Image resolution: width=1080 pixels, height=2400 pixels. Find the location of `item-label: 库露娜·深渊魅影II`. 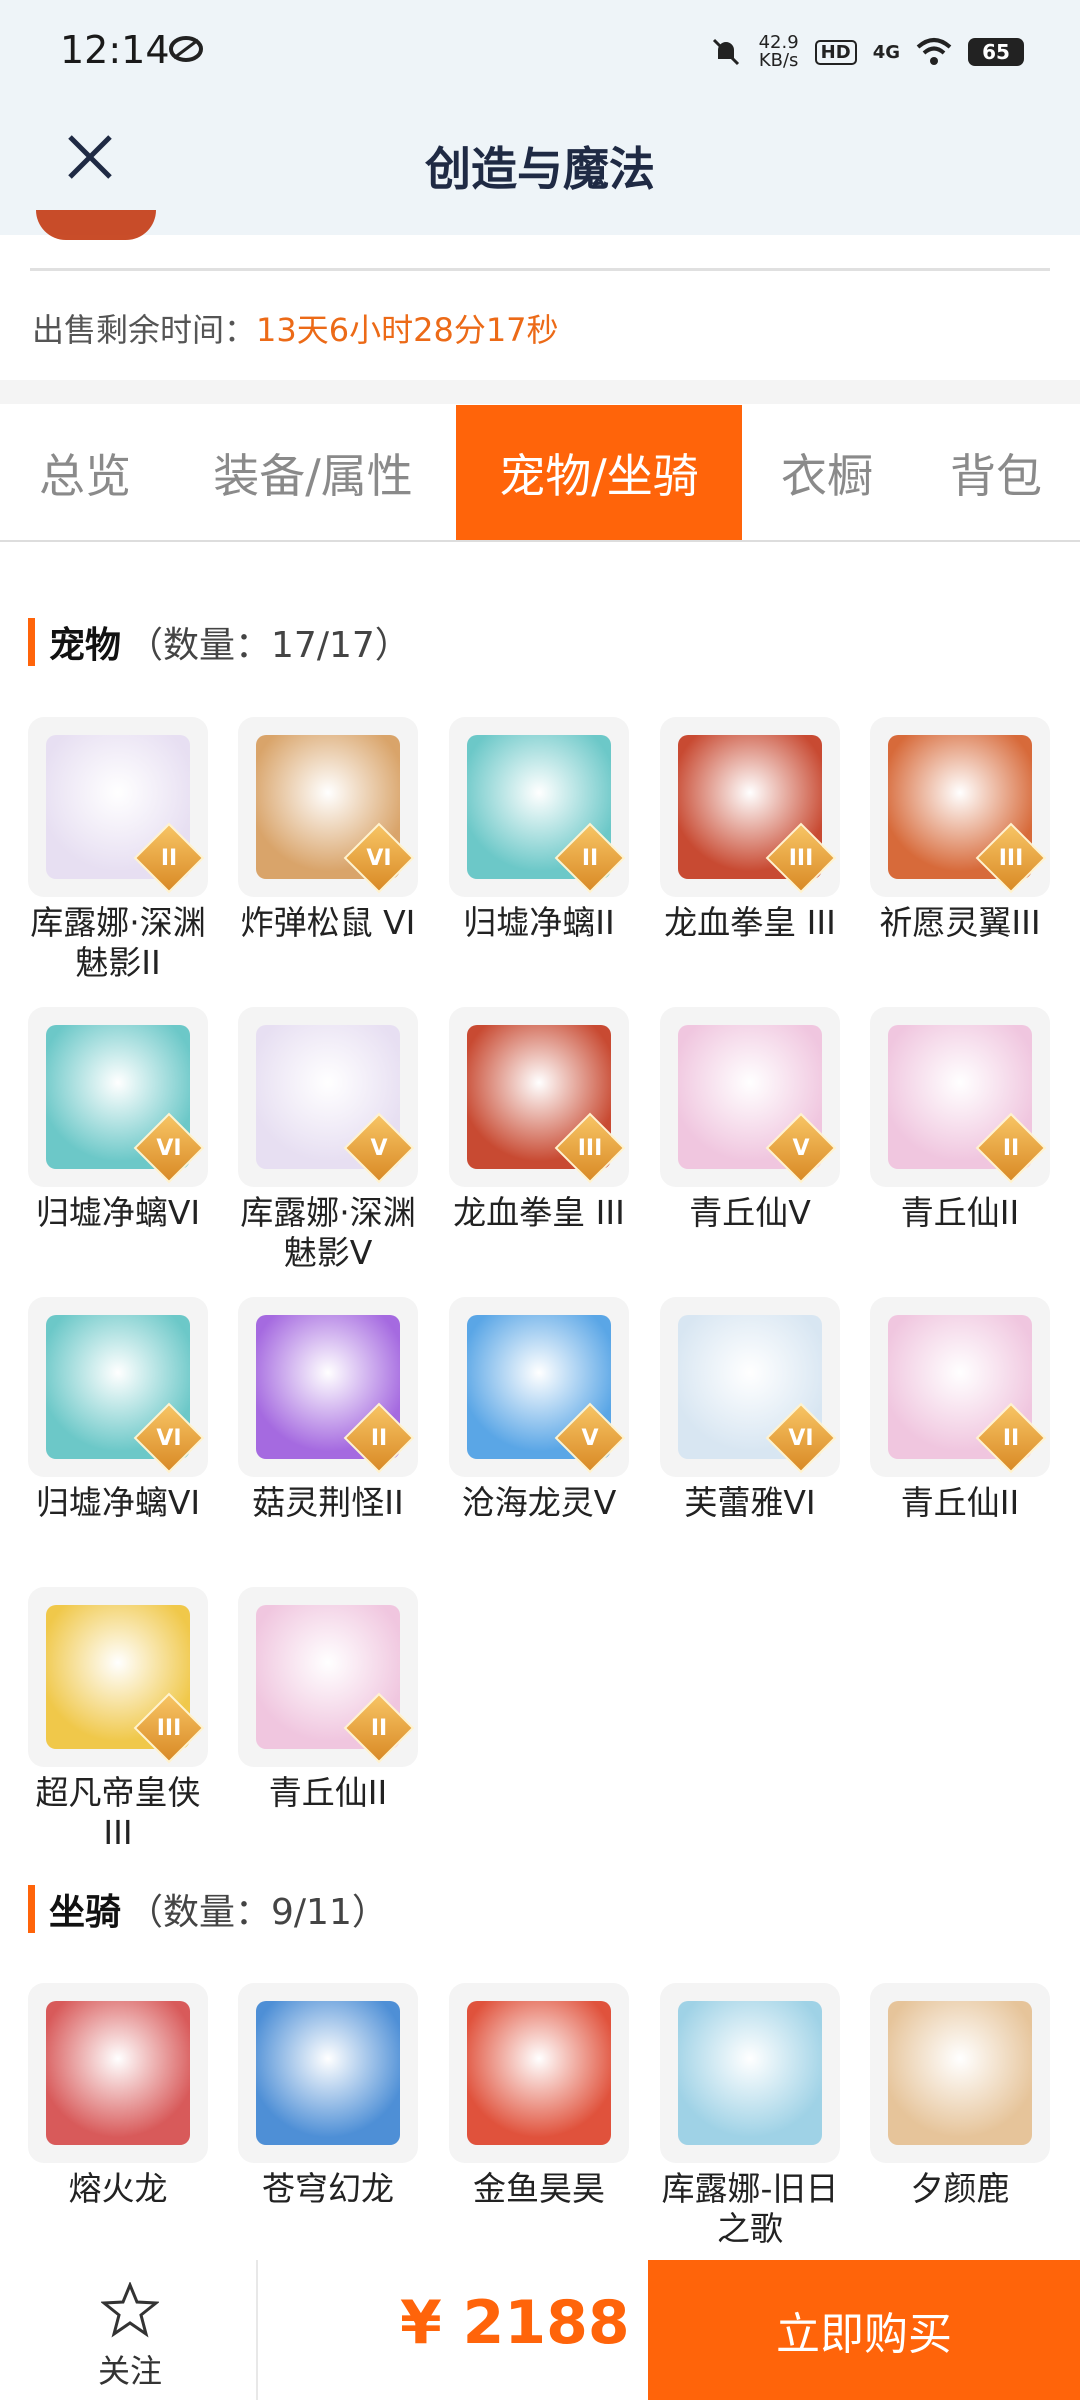

item-label: 库露娜·深渊魅影II is located at coordinates (118, 942).